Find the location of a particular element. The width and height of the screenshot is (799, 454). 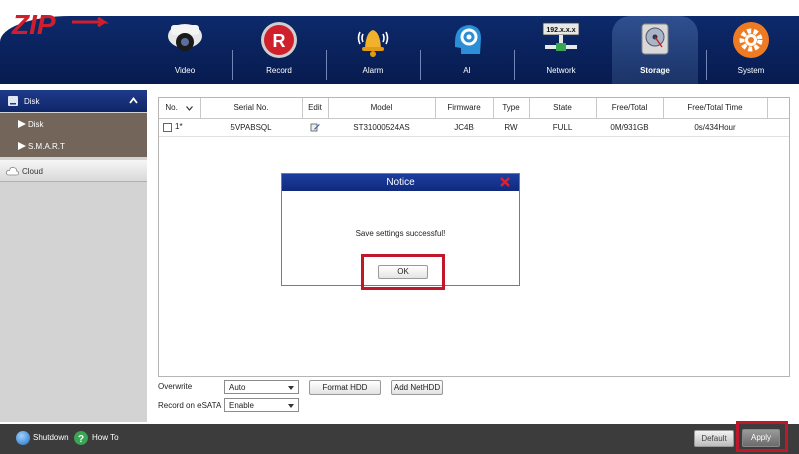

how-to-label: How To is located at coordinates (105, 437).